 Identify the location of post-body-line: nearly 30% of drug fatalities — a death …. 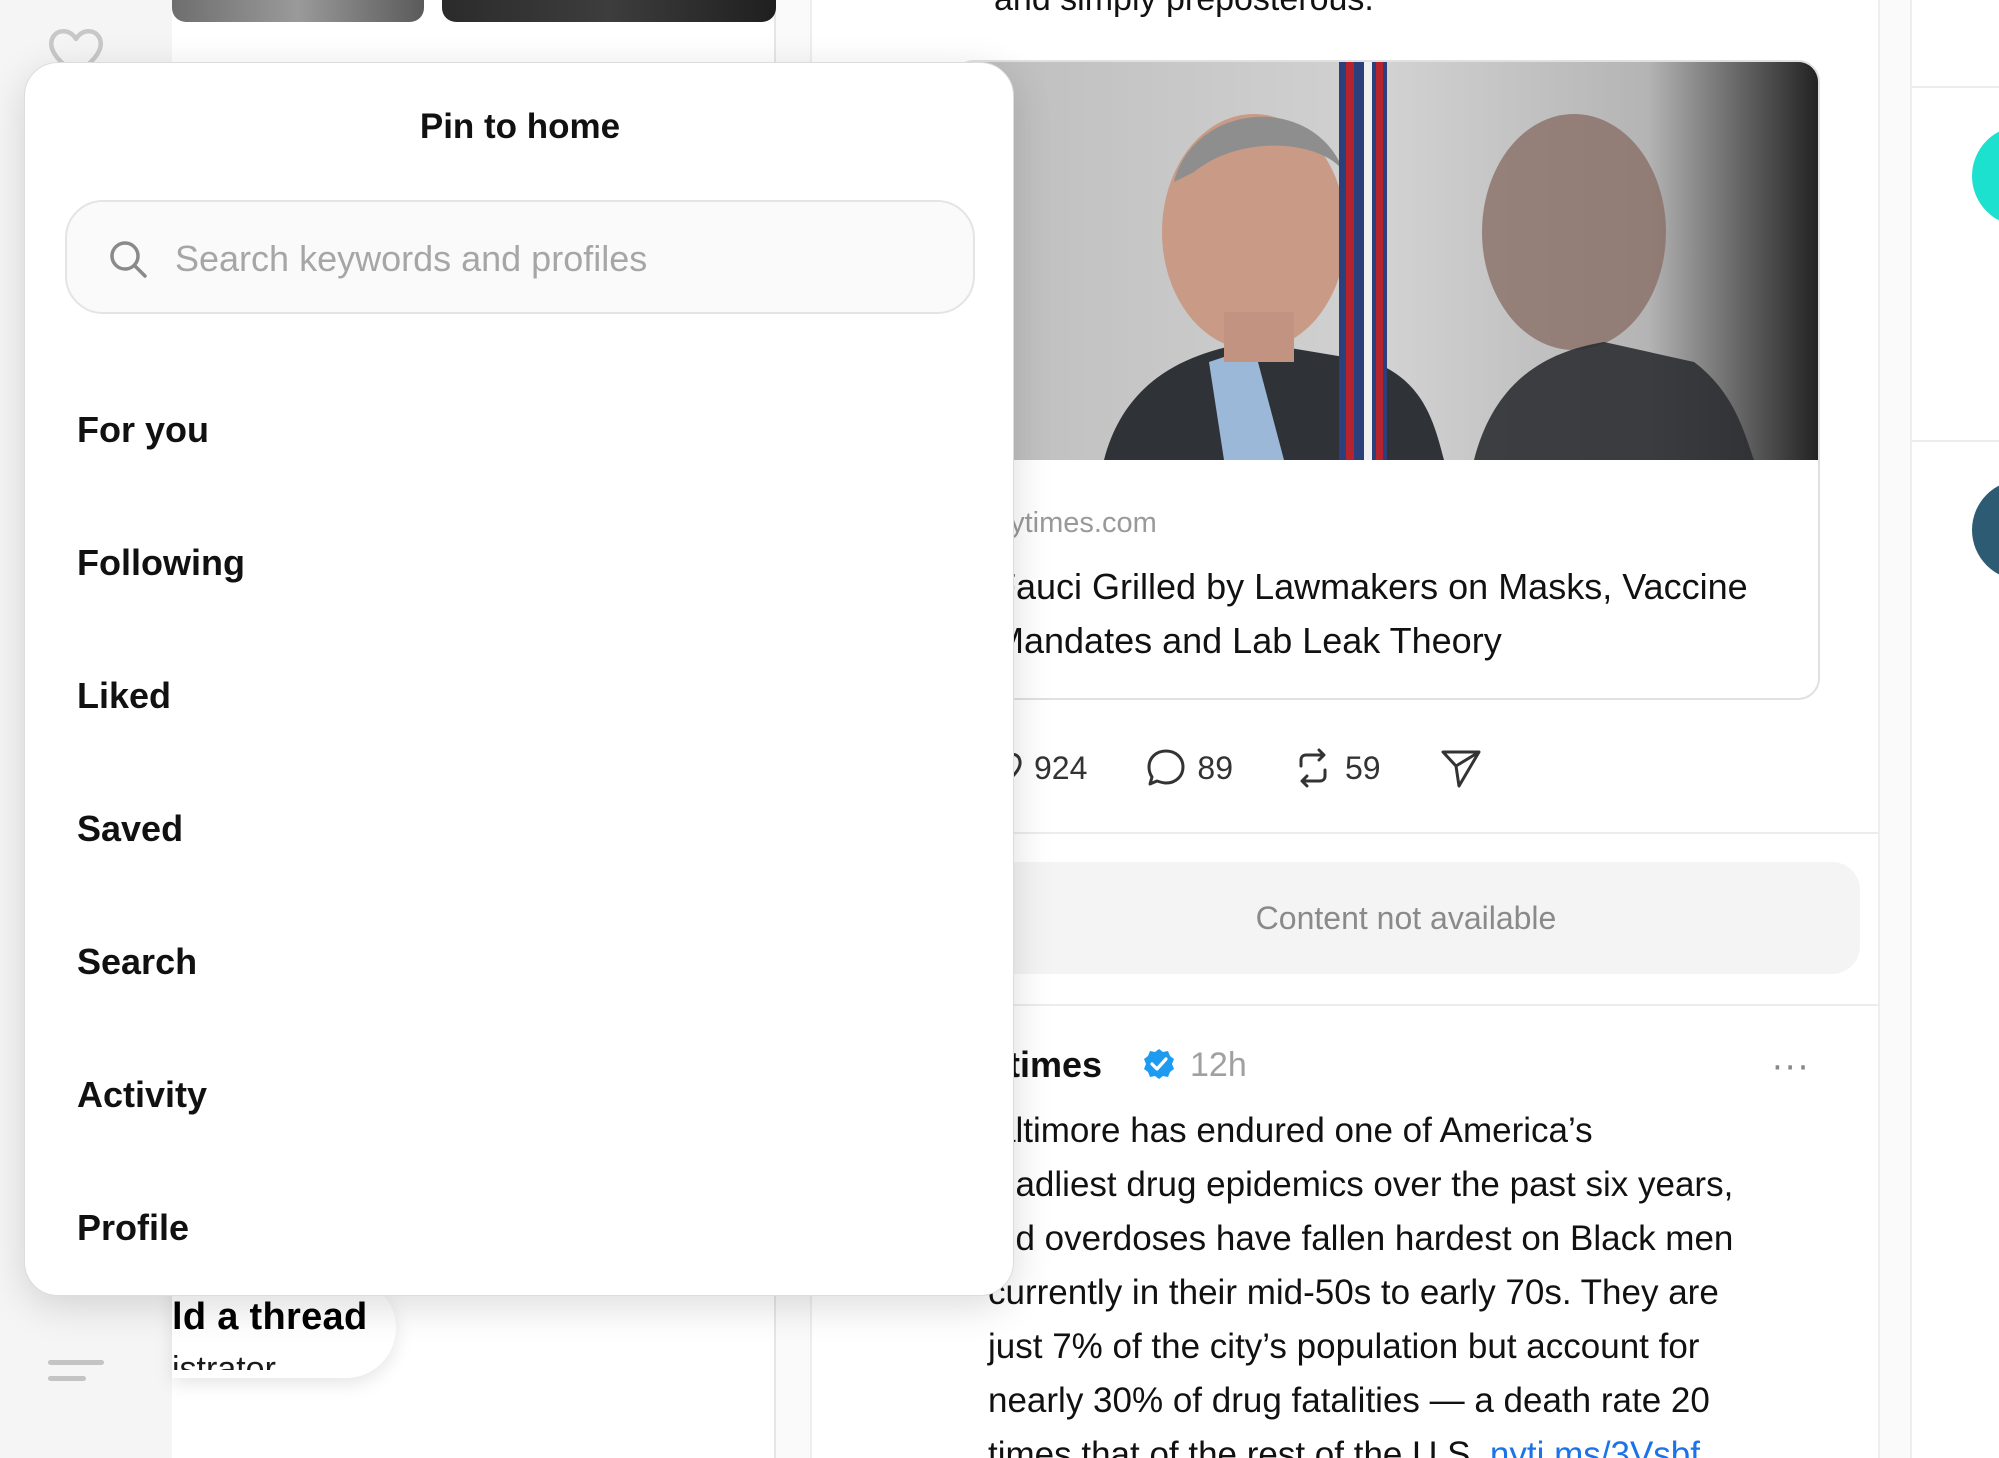
(1349, 1400).